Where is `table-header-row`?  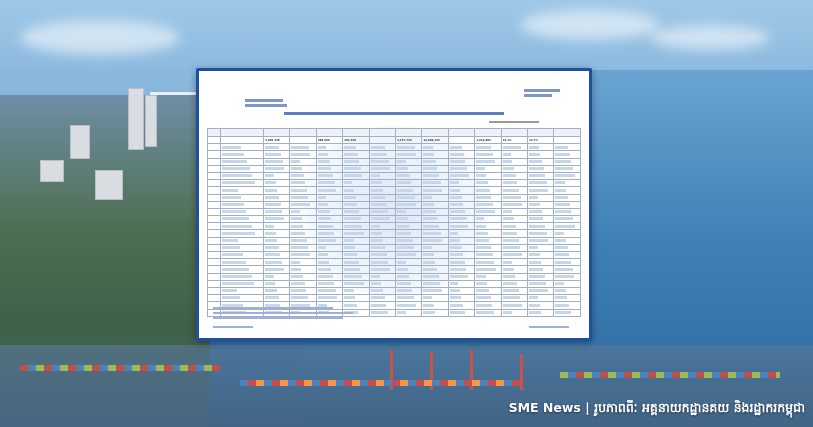
table-header-row is located at coordinates (394, 132).